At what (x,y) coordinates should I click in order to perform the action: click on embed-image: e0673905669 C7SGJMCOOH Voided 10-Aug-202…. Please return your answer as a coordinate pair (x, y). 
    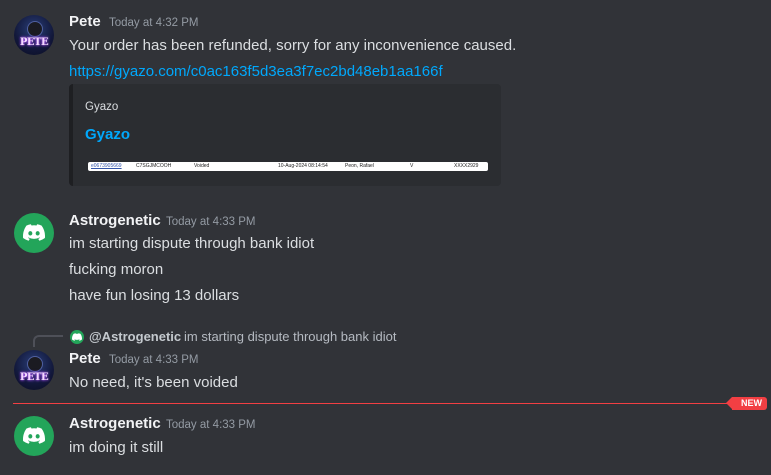
    Looking at the image, I should click on (288, 166).